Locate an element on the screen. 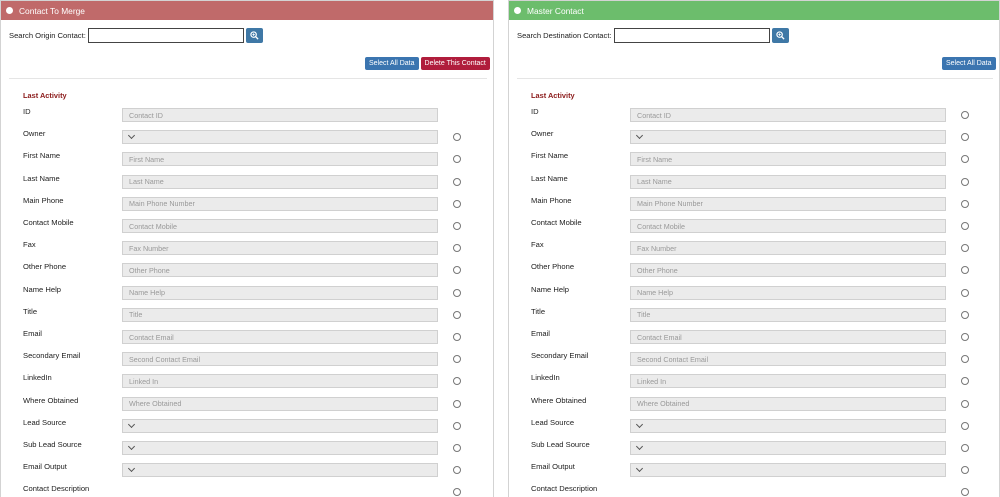  field-row-secondary-email: Secondary Email Second Contact Email is located at coordinates (247, 359).